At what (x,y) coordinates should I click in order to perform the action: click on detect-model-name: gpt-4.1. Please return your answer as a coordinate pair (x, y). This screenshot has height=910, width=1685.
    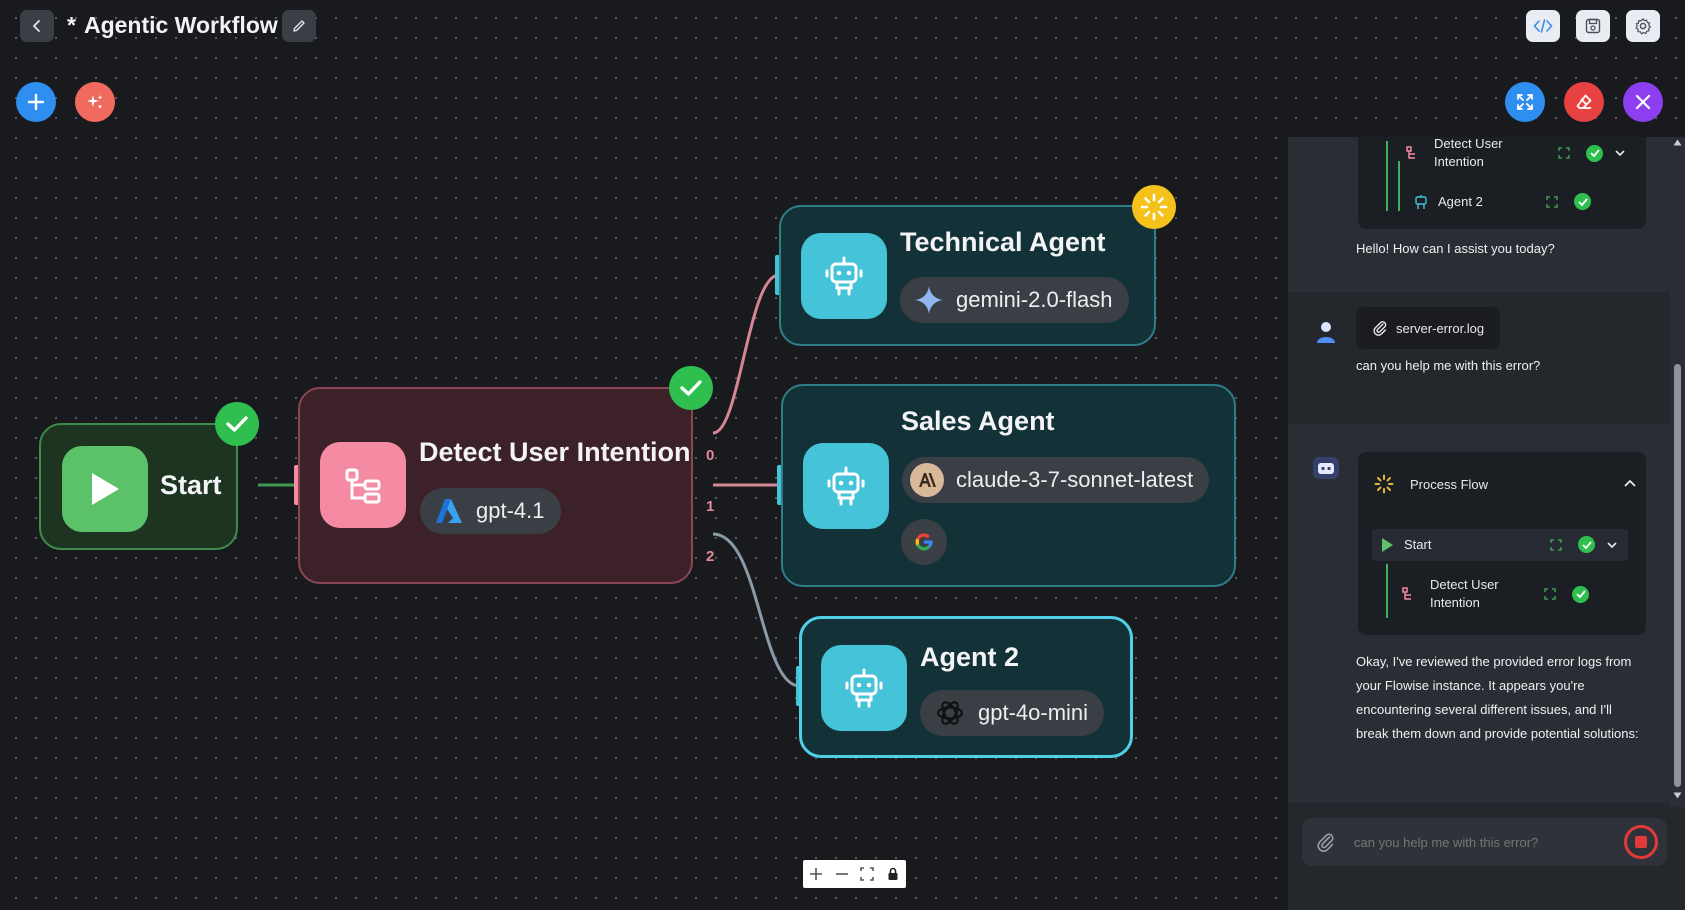
    Looking at the image, I should click on (510, 510).